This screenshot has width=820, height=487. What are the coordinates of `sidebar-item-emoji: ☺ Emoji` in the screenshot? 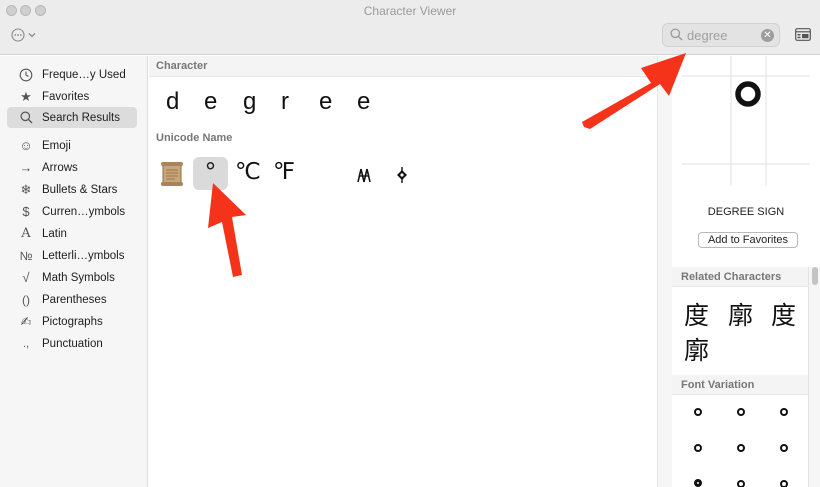 It's located at (72, 145).